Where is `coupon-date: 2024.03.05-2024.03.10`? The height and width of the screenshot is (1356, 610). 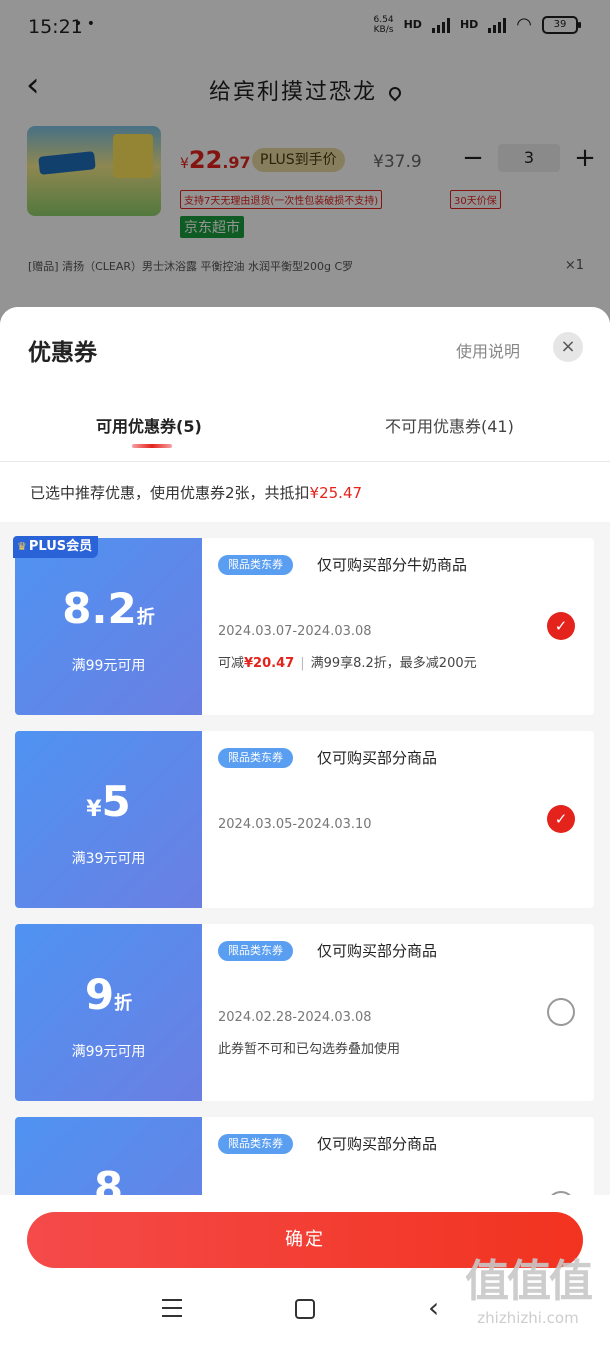 coupon-date: 2024.03.05-2024.03.10 is located at coordinates (295, 824).